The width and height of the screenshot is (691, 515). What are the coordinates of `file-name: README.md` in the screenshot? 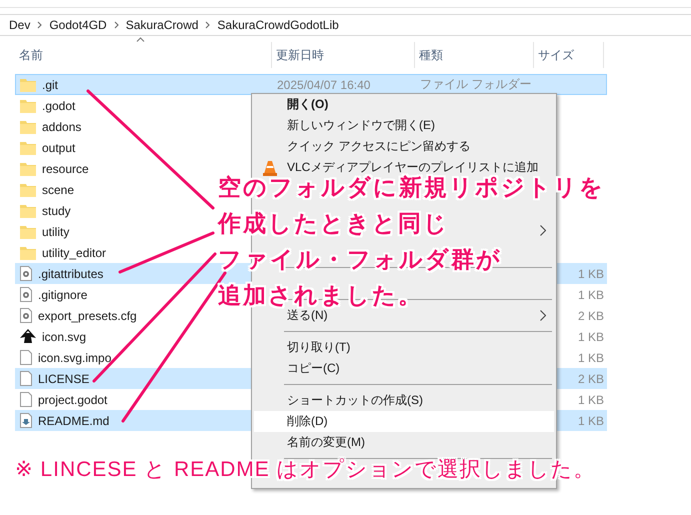 It's located at (74, 421).